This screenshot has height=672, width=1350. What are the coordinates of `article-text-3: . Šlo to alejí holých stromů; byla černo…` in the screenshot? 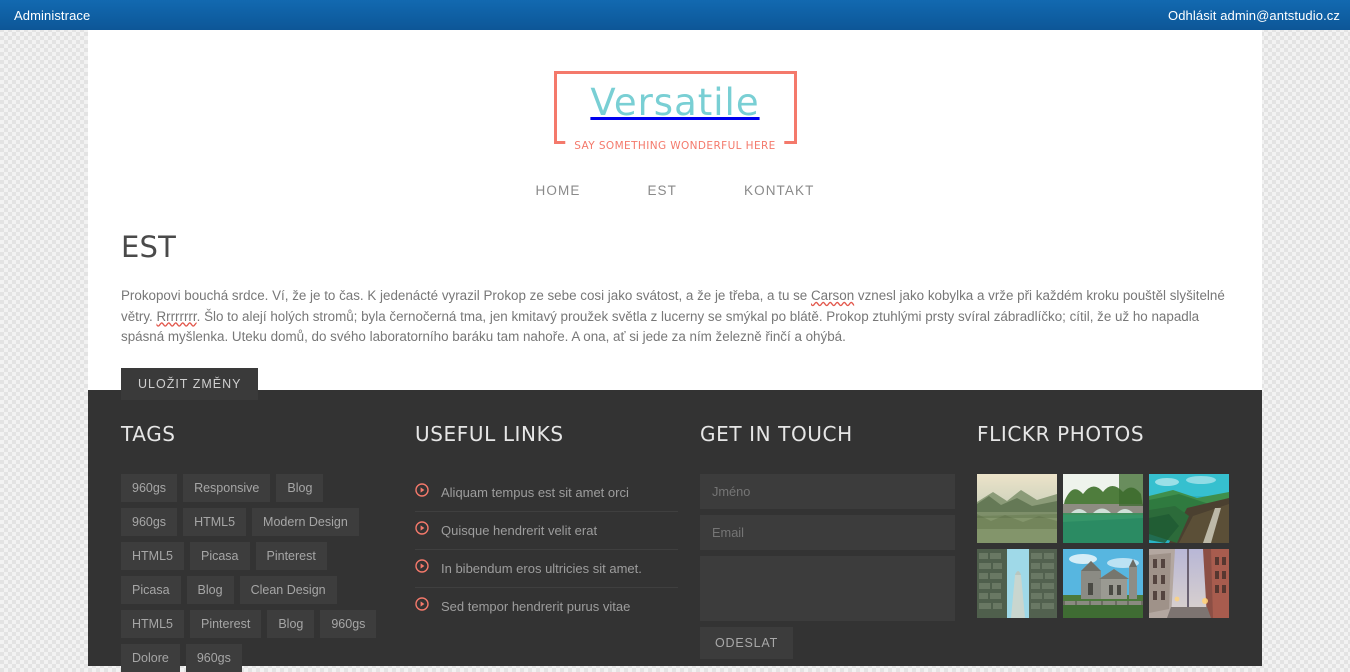 It's located at (660, 326).